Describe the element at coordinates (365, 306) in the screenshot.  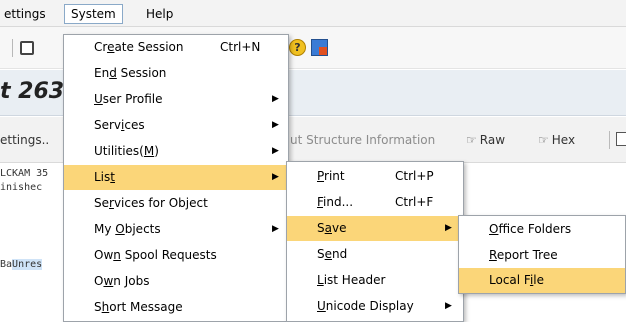
I see `menu-item-label: Unicode Display` at that location.